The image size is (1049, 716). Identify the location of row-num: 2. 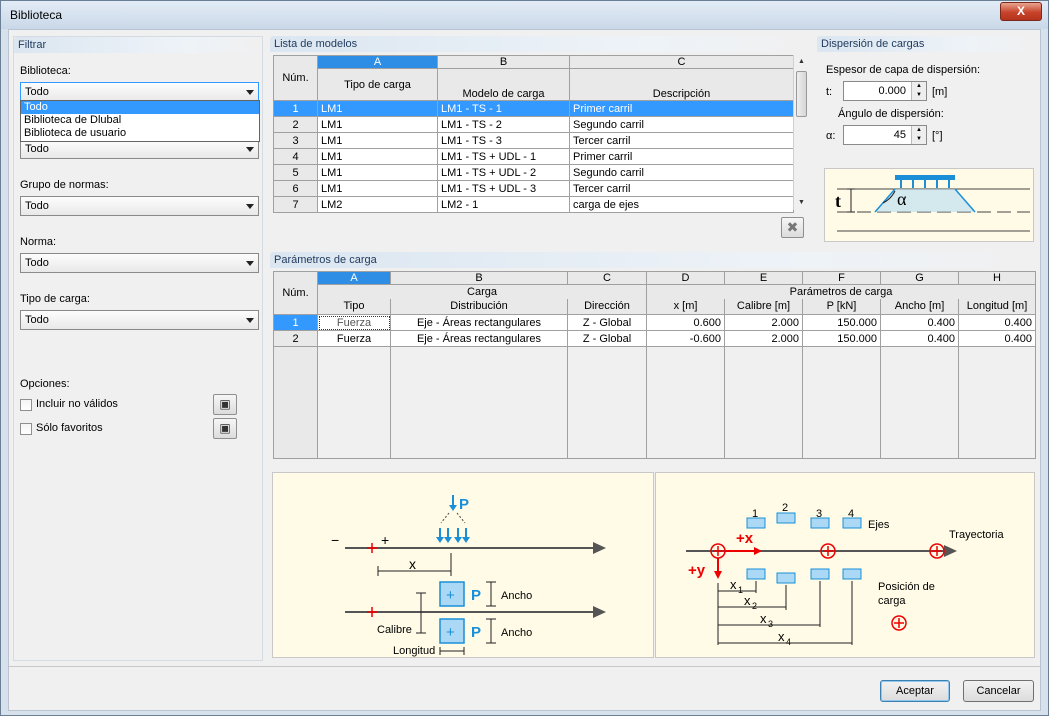
(295, 338).